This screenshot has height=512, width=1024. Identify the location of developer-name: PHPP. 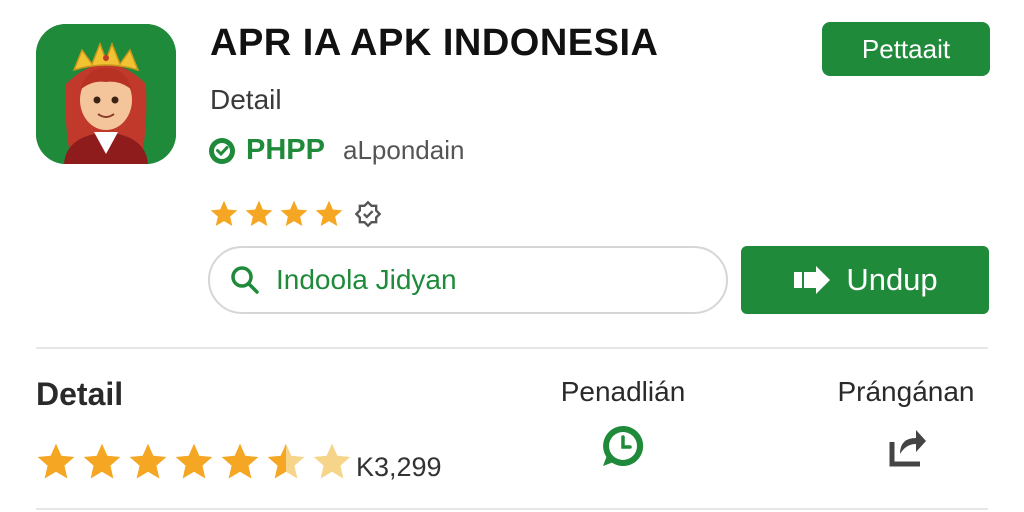
(285, 150).